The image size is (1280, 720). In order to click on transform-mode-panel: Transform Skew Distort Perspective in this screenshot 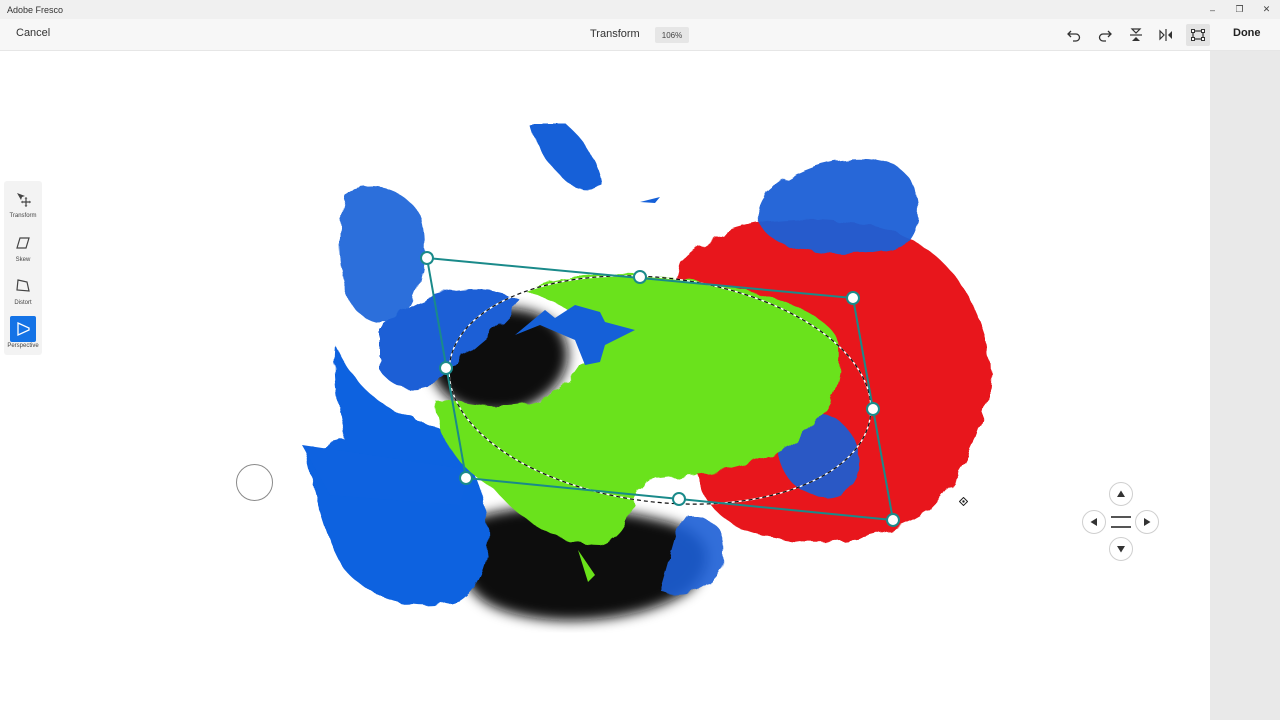, I will do `click(23, 268)`.